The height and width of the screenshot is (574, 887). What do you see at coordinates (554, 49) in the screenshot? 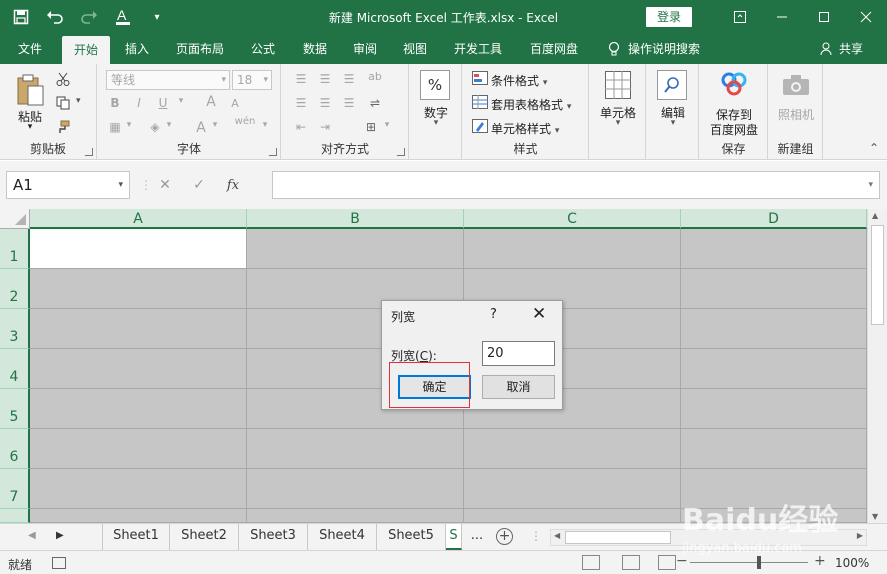
I see `tab-baidu-netdisk: 百度网盘` at bounding box center [554, 49].